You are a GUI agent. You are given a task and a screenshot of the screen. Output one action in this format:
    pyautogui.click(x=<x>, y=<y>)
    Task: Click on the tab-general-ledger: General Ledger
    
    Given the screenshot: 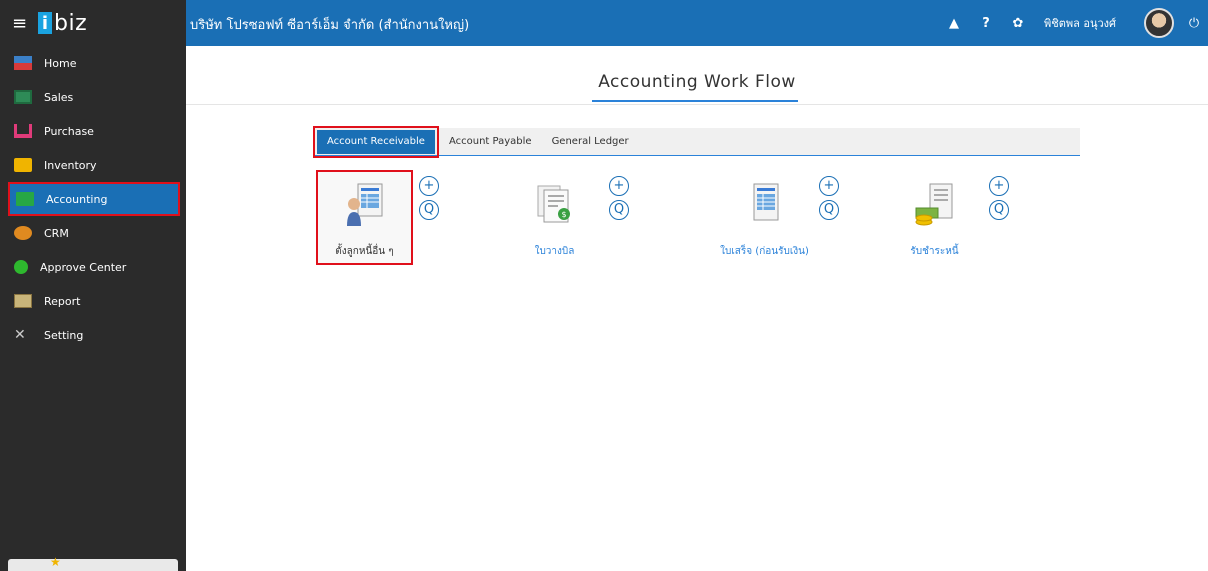 What is the action you would take?
    pyautogui.click(x=590, y=142)
    